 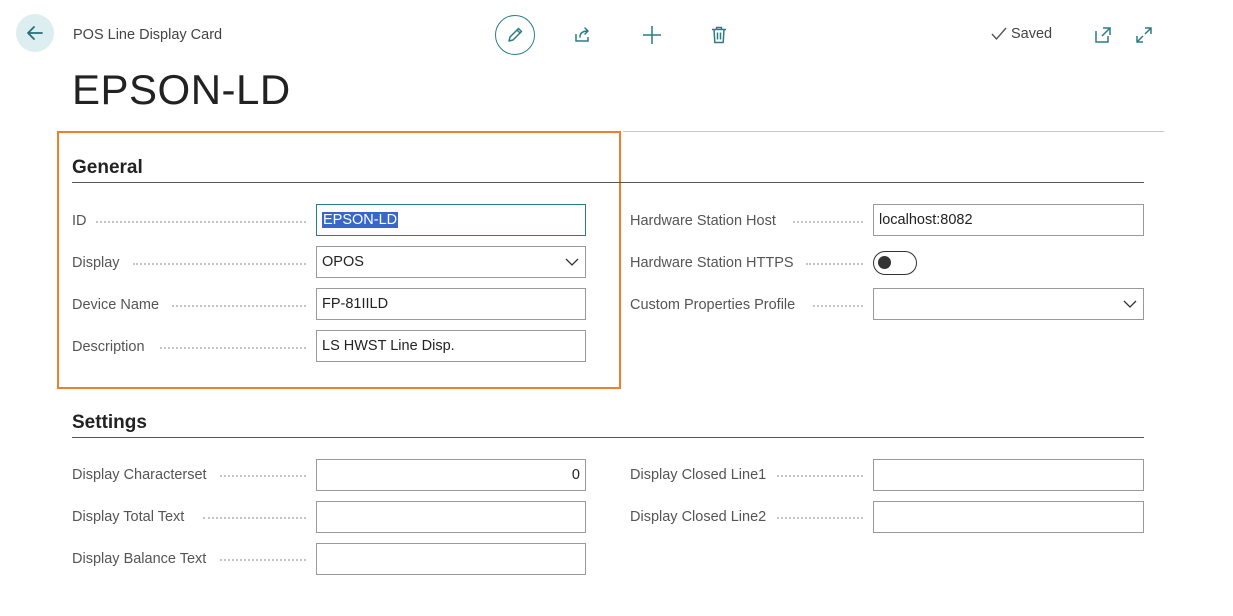 What do you see at coordinates (1008, 220) in the screenshot?
I see `hw-host-field: localhost:8082` at bounding box center [1008, 220].